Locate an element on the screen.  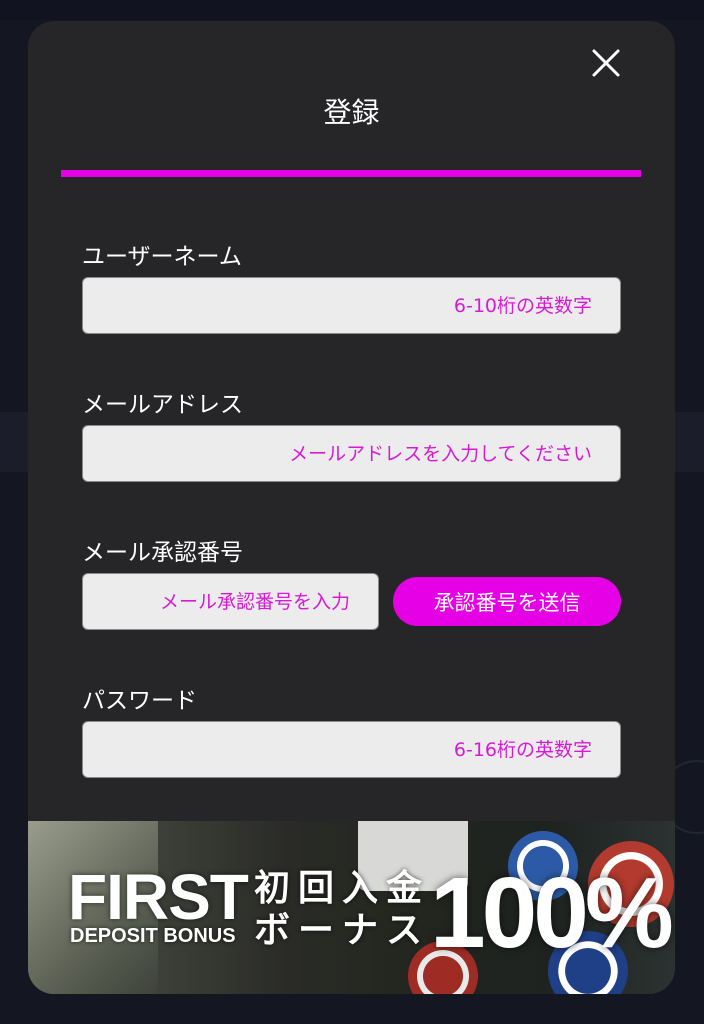
email-input is located at coordinates (351, 453).